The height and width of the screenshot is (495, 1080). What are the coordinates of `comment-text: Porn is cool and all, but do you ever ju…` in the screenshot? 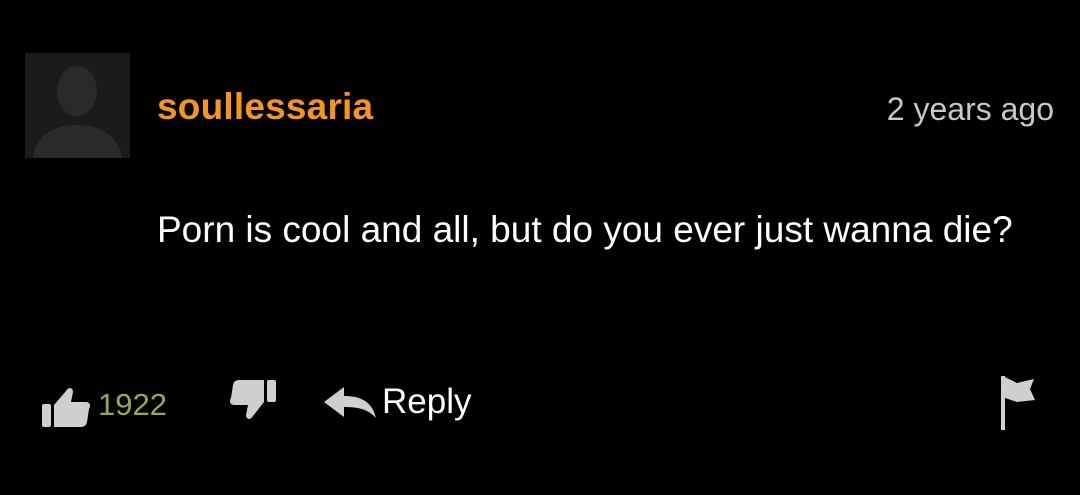 It's located at (585, 229).